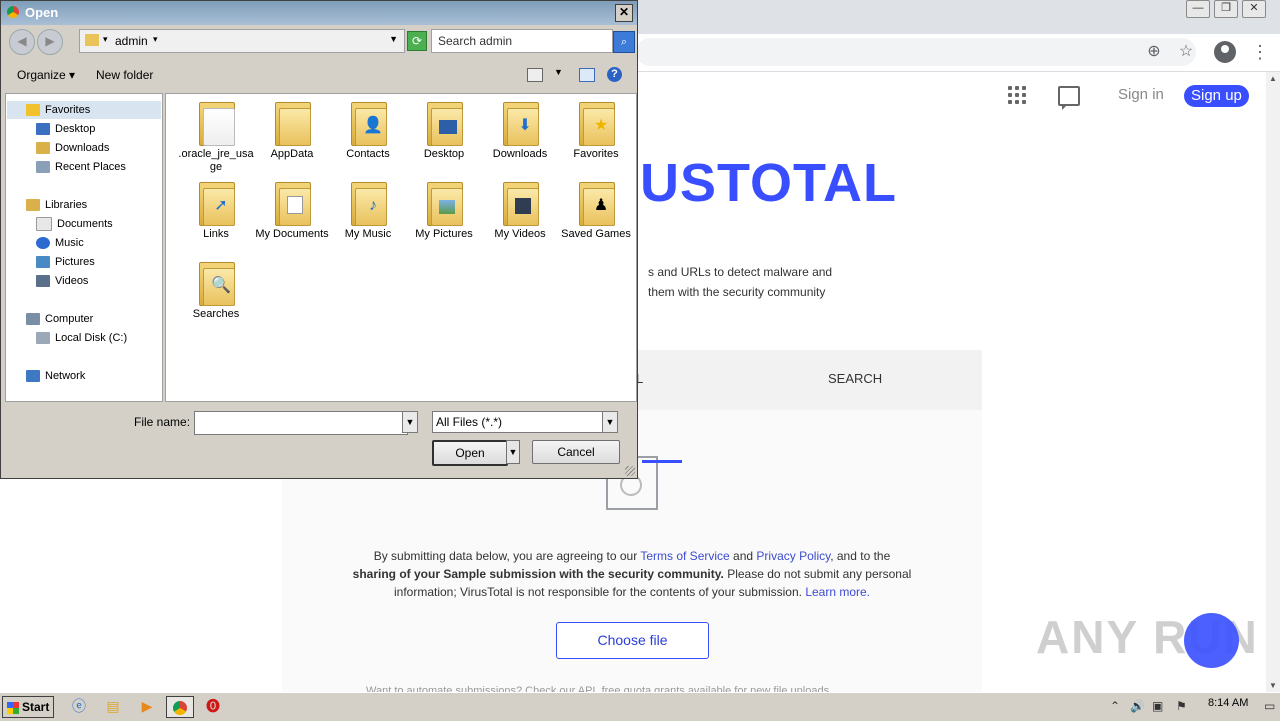  What do you see at coordinates (22, 42) in the screenshot?
I see `back-button: ◀` at bounding box center [22, 42].